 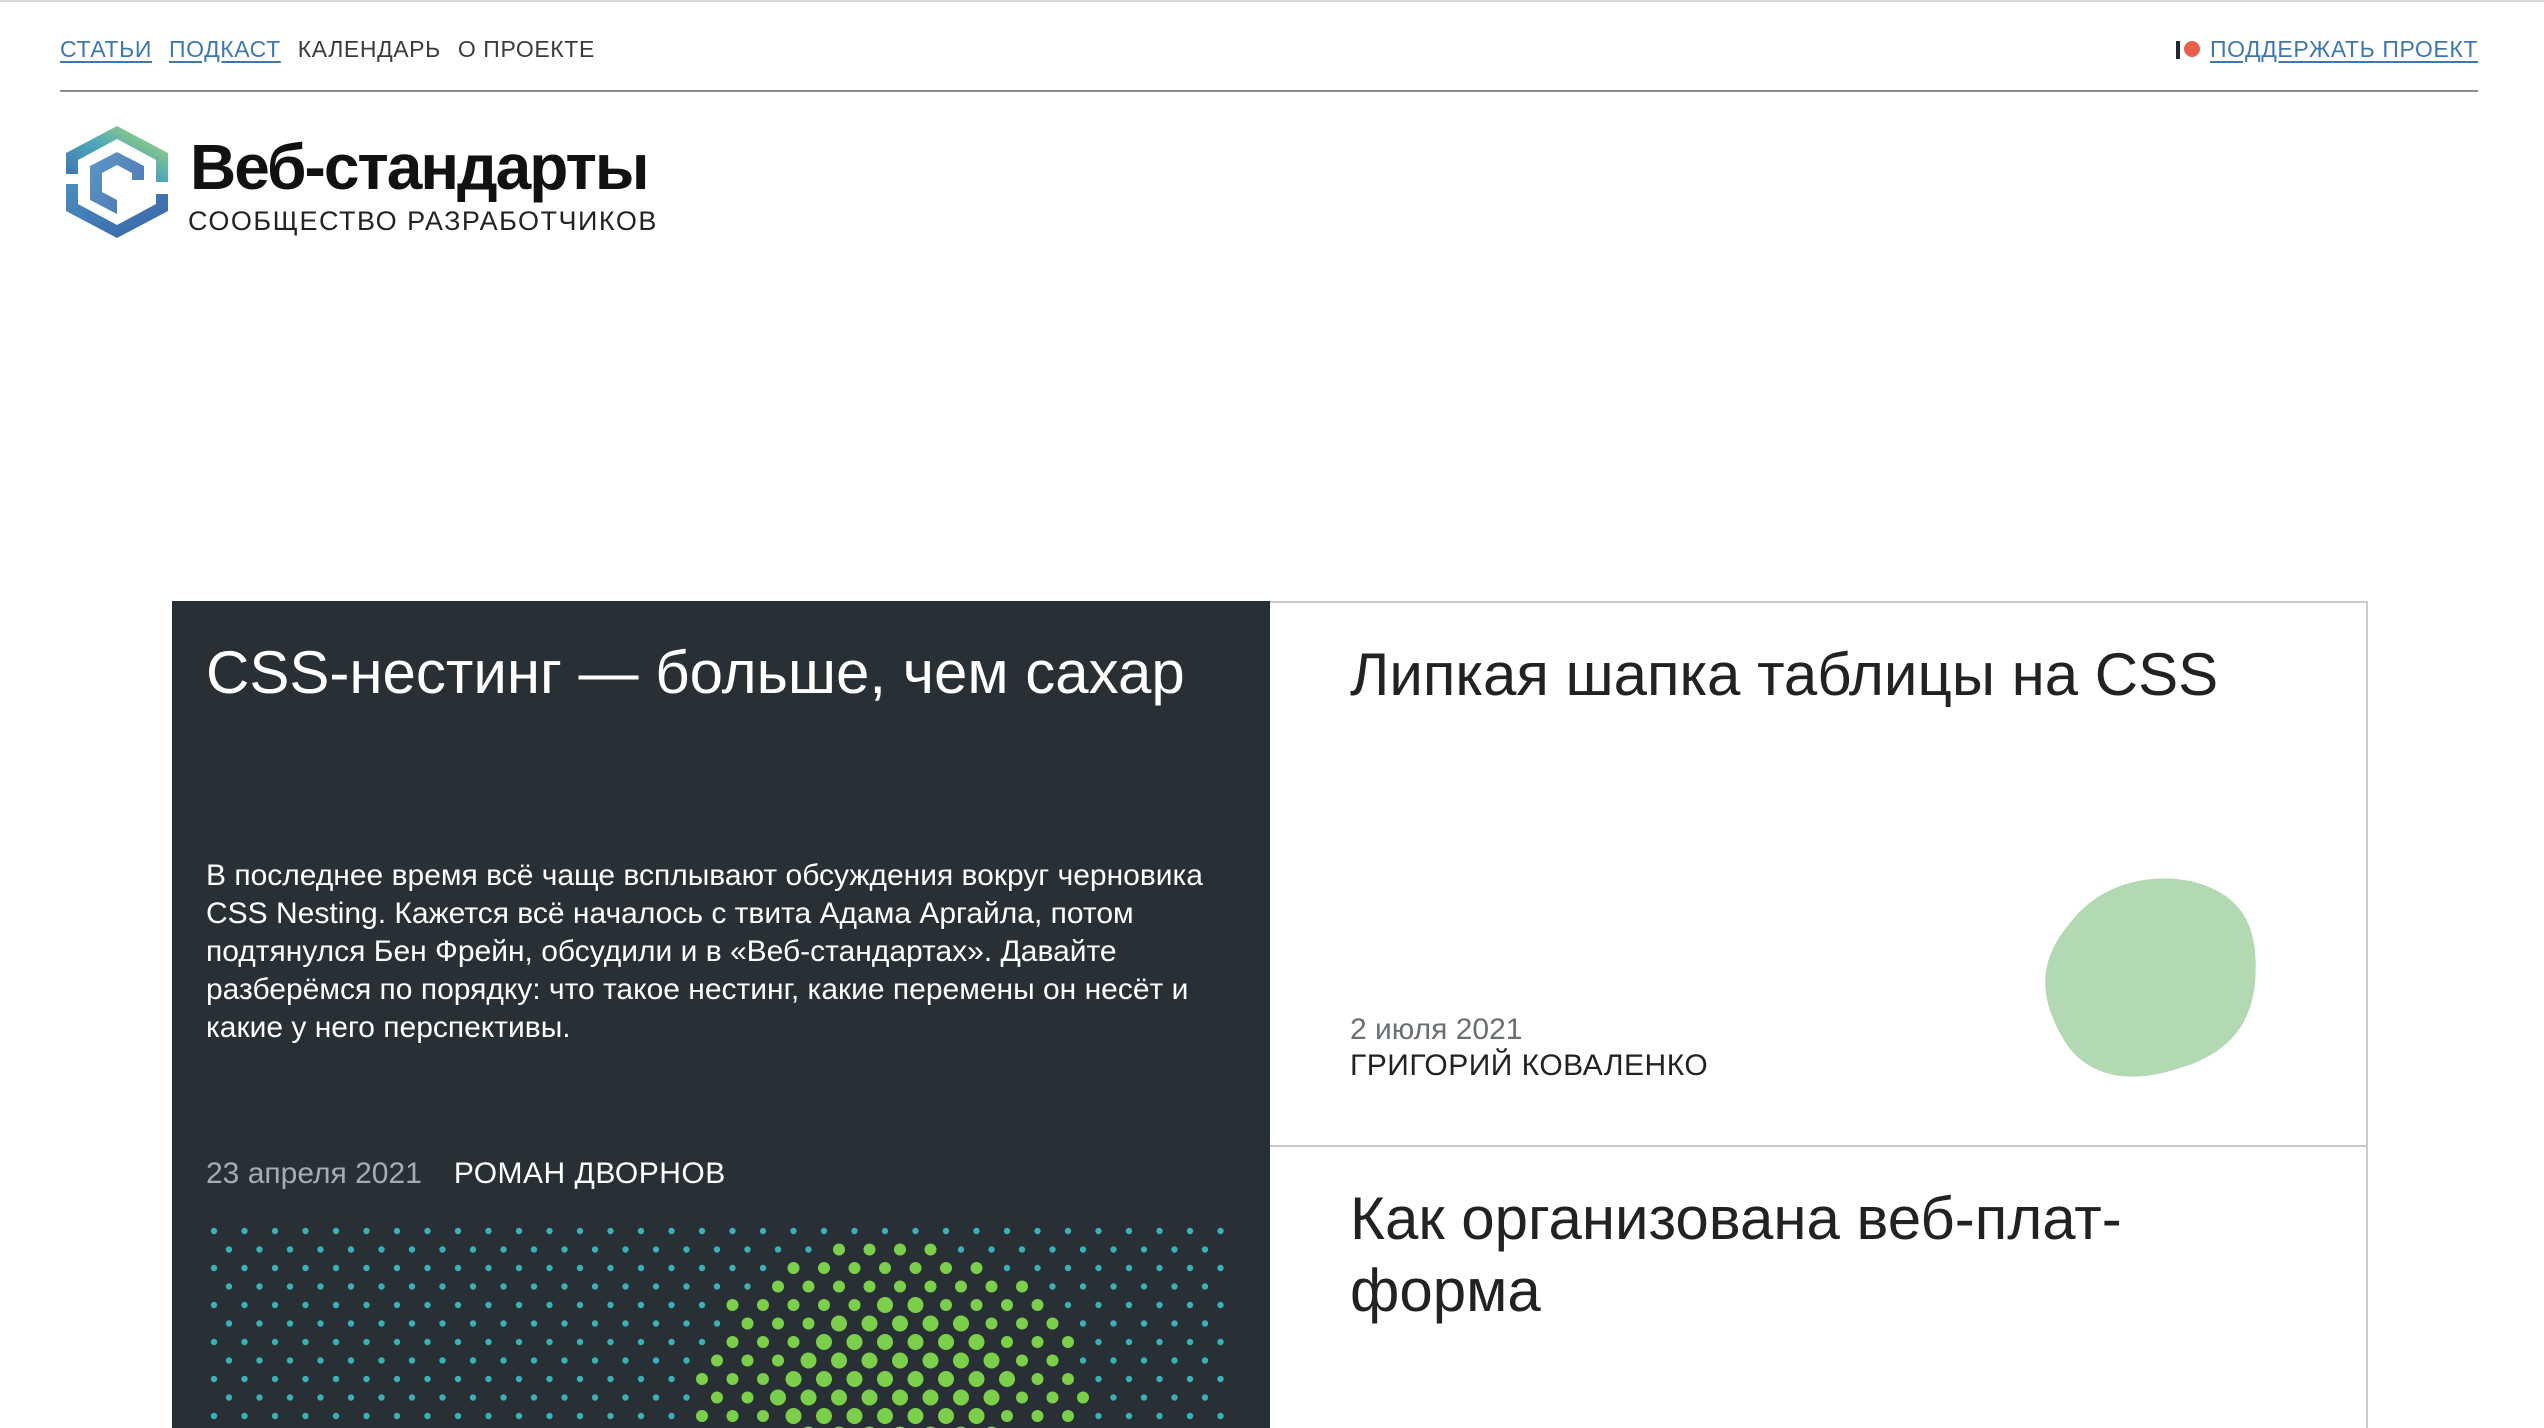 What do you see at coordinates (526, 49) in the screenshot?
I see `nav-about-item: О ПРОЕКТЕ` at bounding box center [526, 49].